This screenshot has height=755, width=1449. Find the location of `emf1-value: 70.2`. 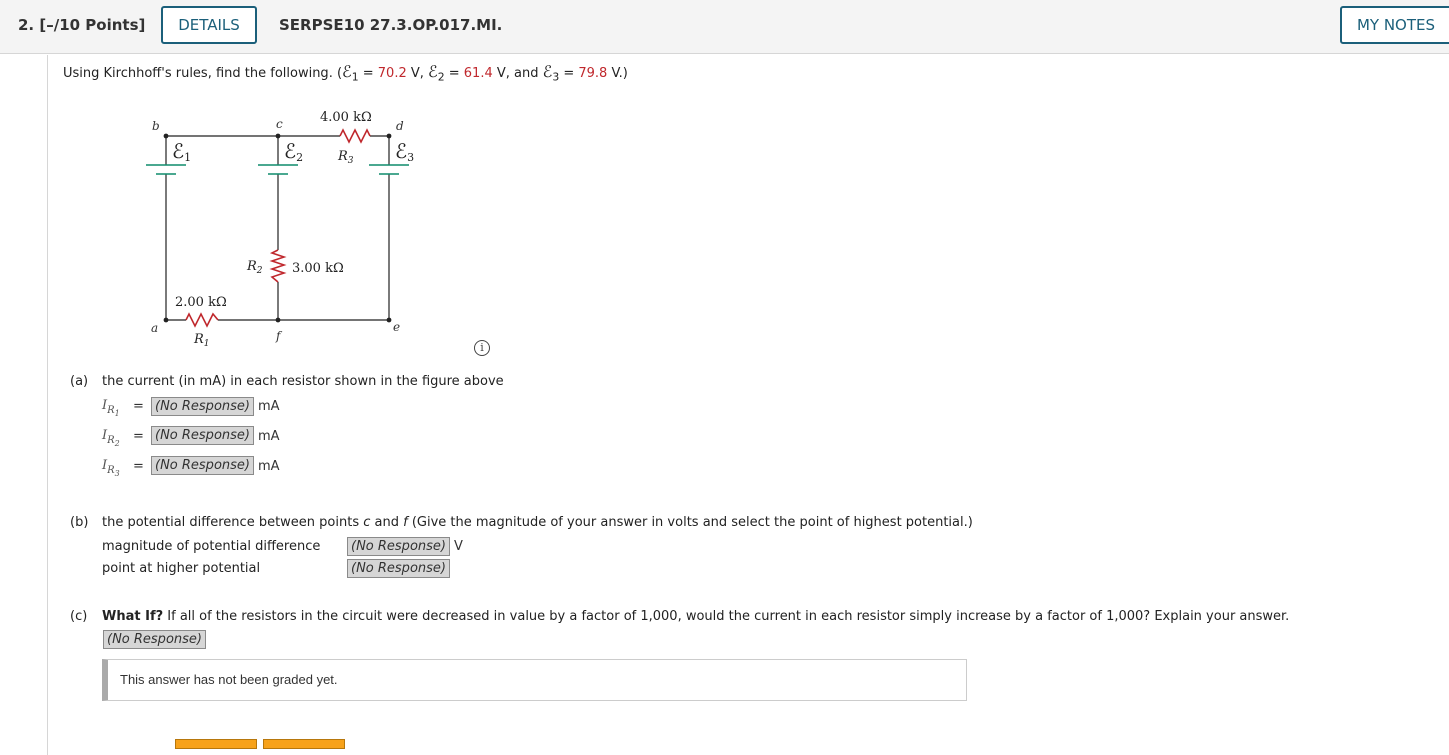

emf1-value: 70.2 is located at coordinates (392, 73).